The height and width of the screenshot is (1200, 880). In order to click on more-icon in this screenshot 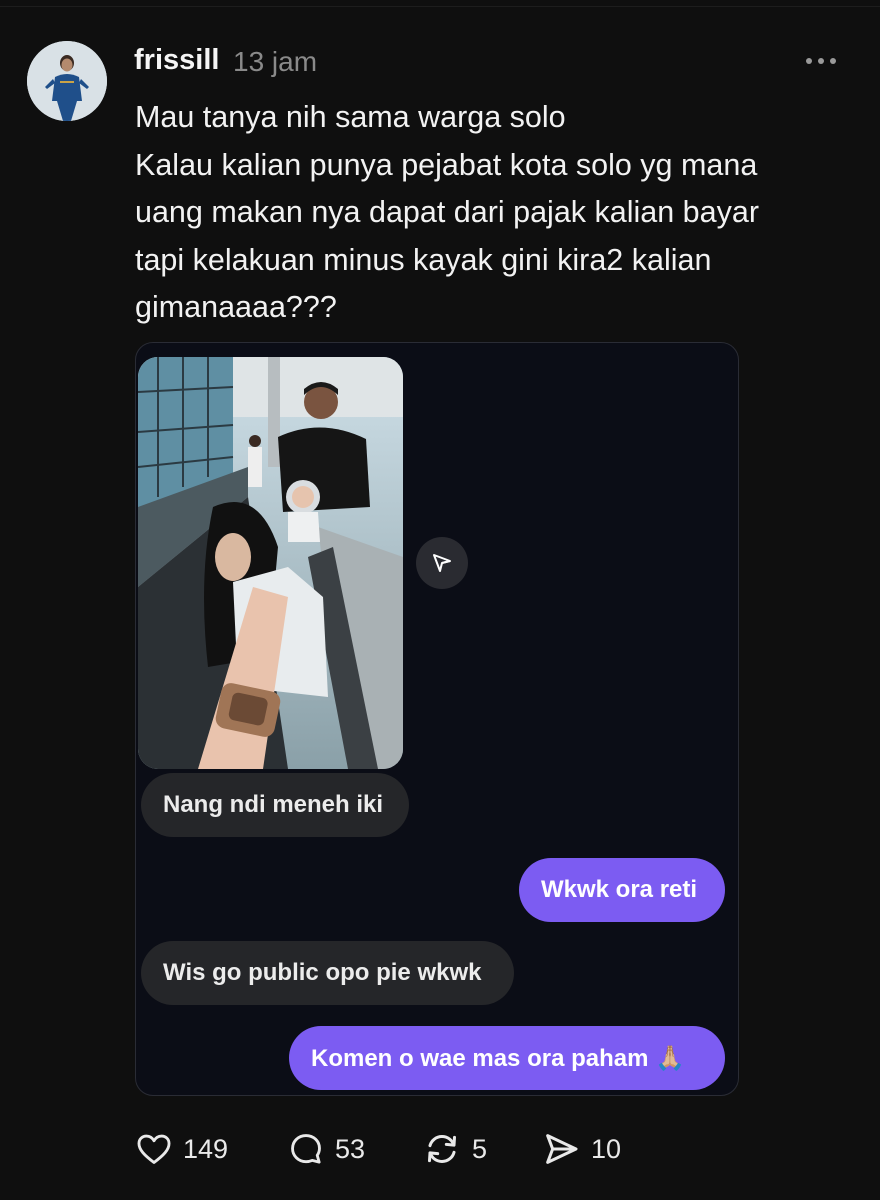, I will do `click(826, 61)`.